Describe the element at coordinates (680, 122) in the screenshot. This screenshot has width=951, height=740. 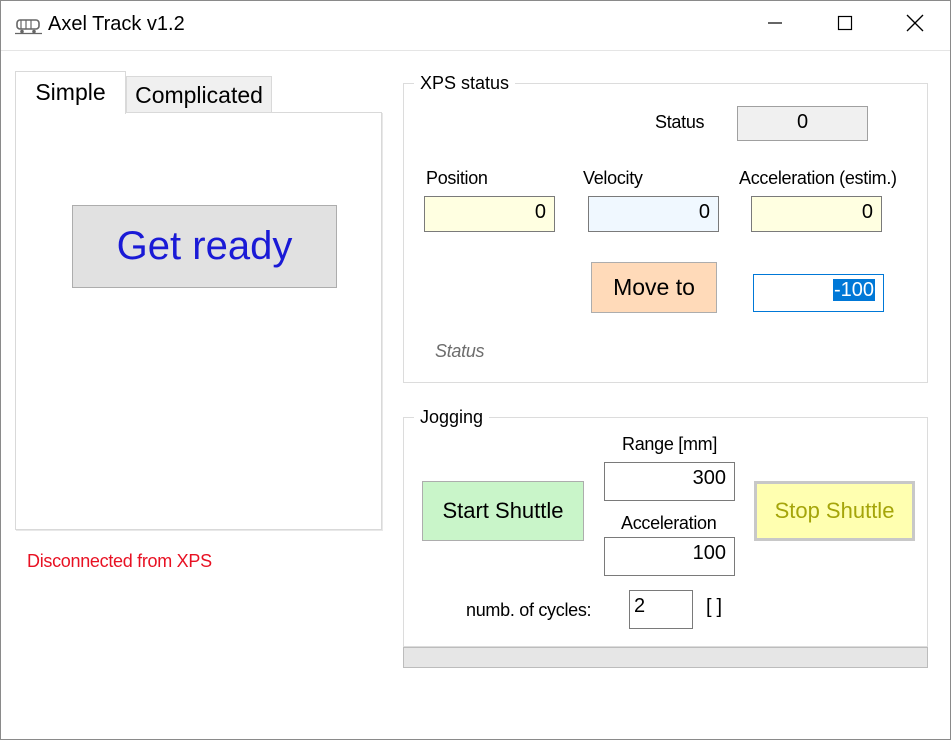
I see `status-label: Status` at that location.